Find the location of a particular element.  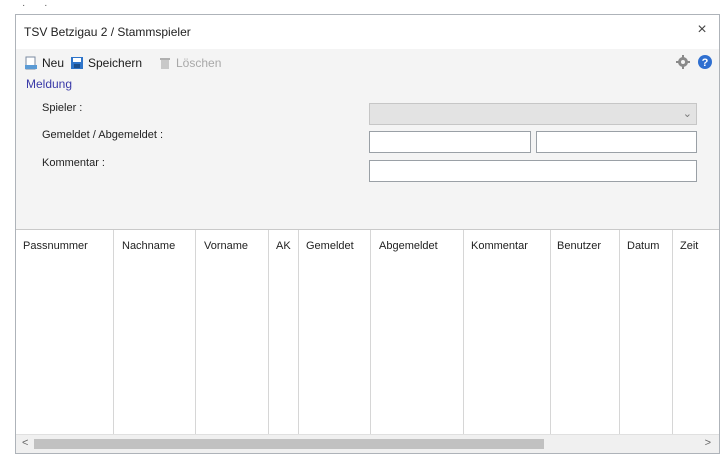

unreported-date-field is located at coordinates (616, 142).